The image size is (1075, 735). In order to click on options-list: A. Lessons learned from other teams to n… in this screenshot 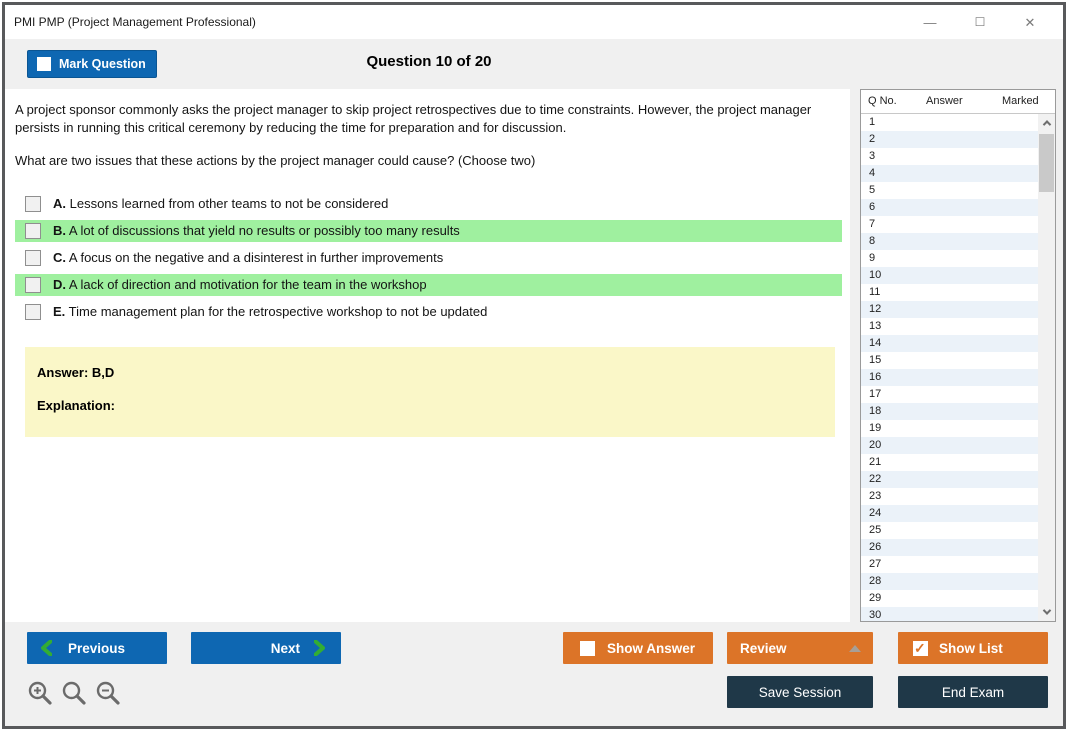, I will do `click(428, 258)`.